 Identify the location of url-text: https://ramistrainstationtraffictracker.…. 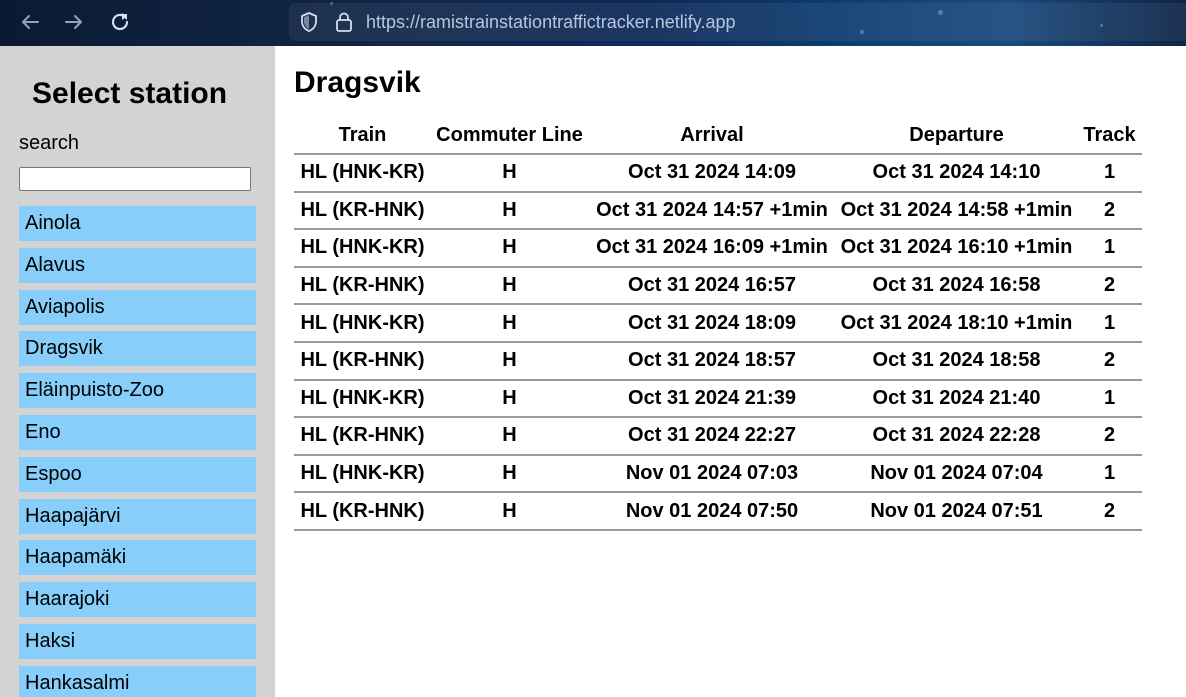
(551, 22).